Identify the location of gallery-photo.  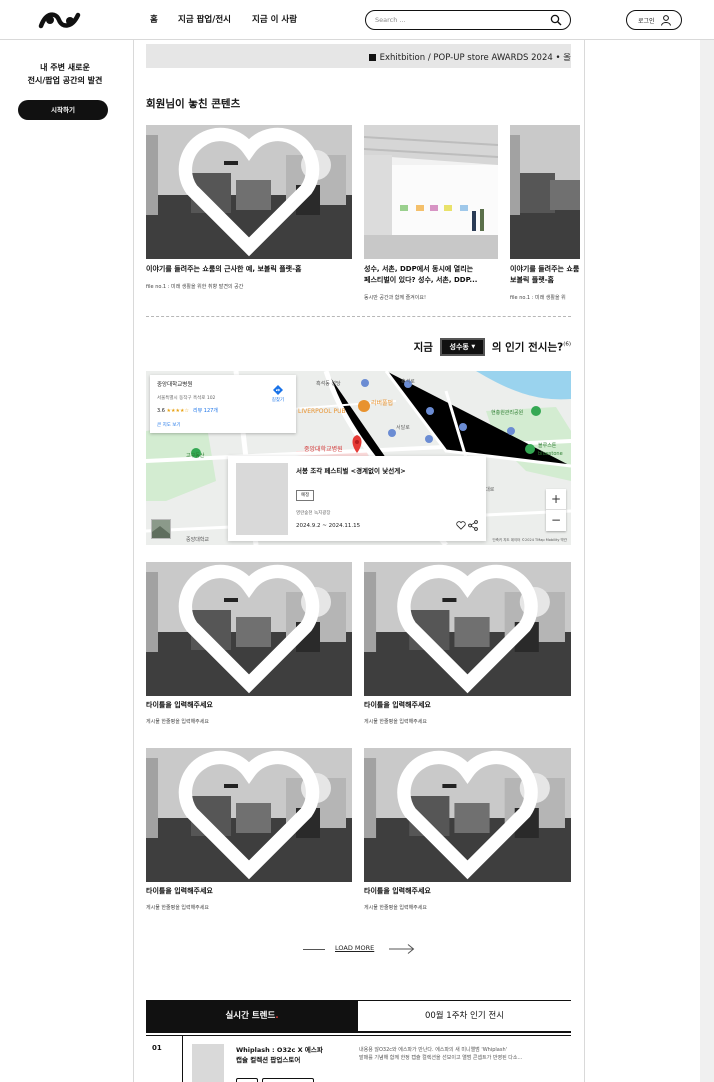
(545, 192).